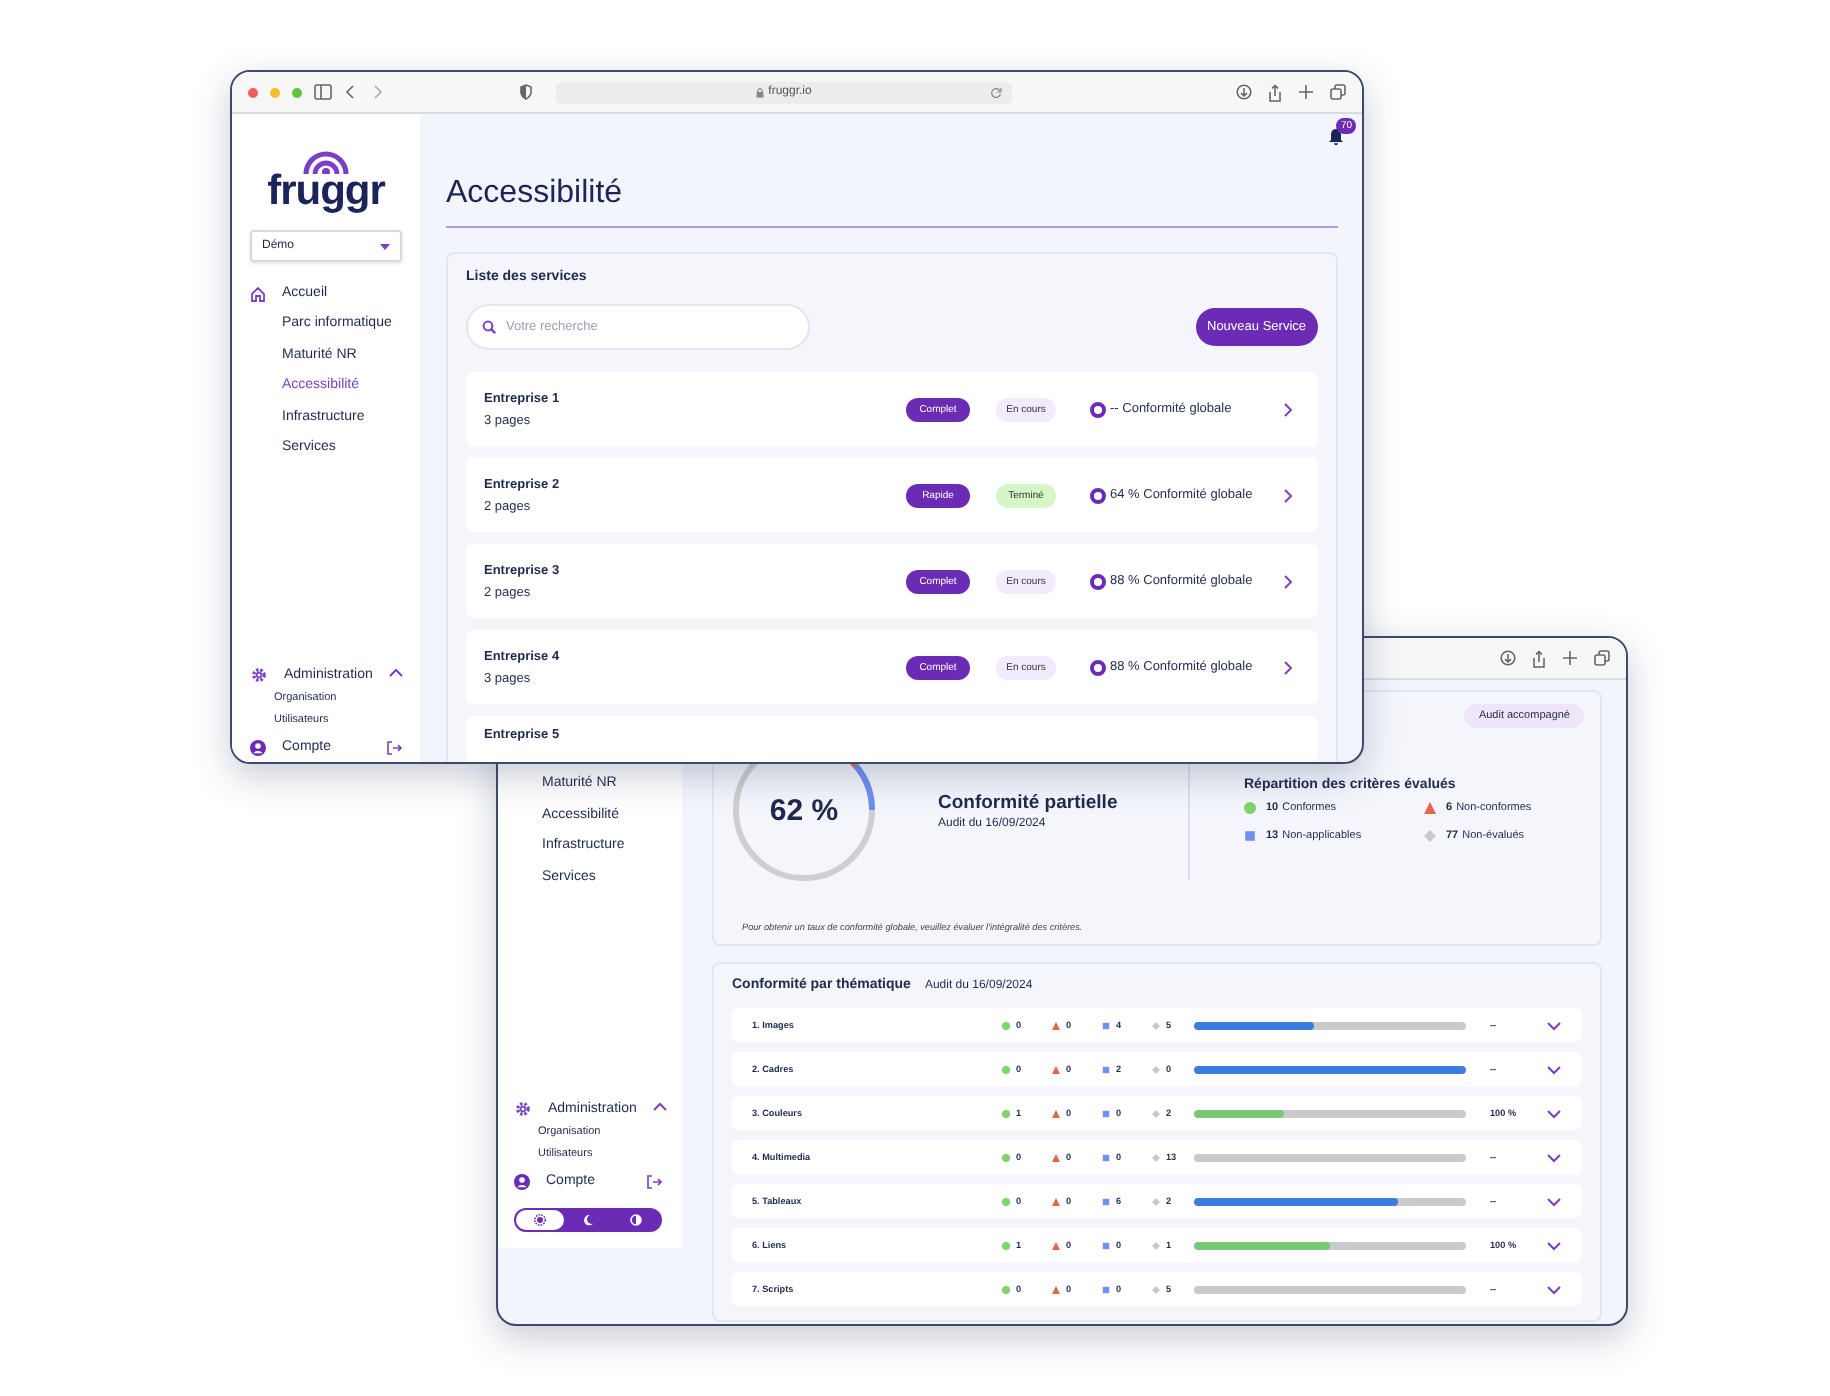 The width and height of the screenshot is (1830, 1396). What do you see at coordinates (760, 92) in the screenshot?
I see `lock-icon` at bounding box center [760, 92].